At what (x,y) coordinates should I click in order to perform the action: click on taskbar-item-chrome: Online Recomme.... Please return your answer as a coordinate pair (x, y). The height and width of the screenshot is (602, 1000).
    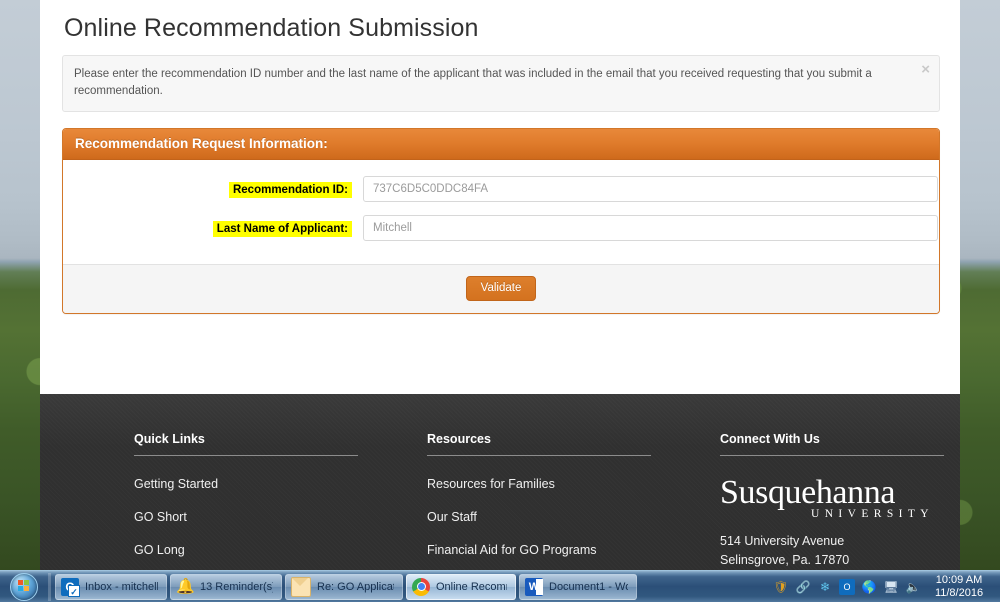
    Looking at the image, I should click on (461, 586).